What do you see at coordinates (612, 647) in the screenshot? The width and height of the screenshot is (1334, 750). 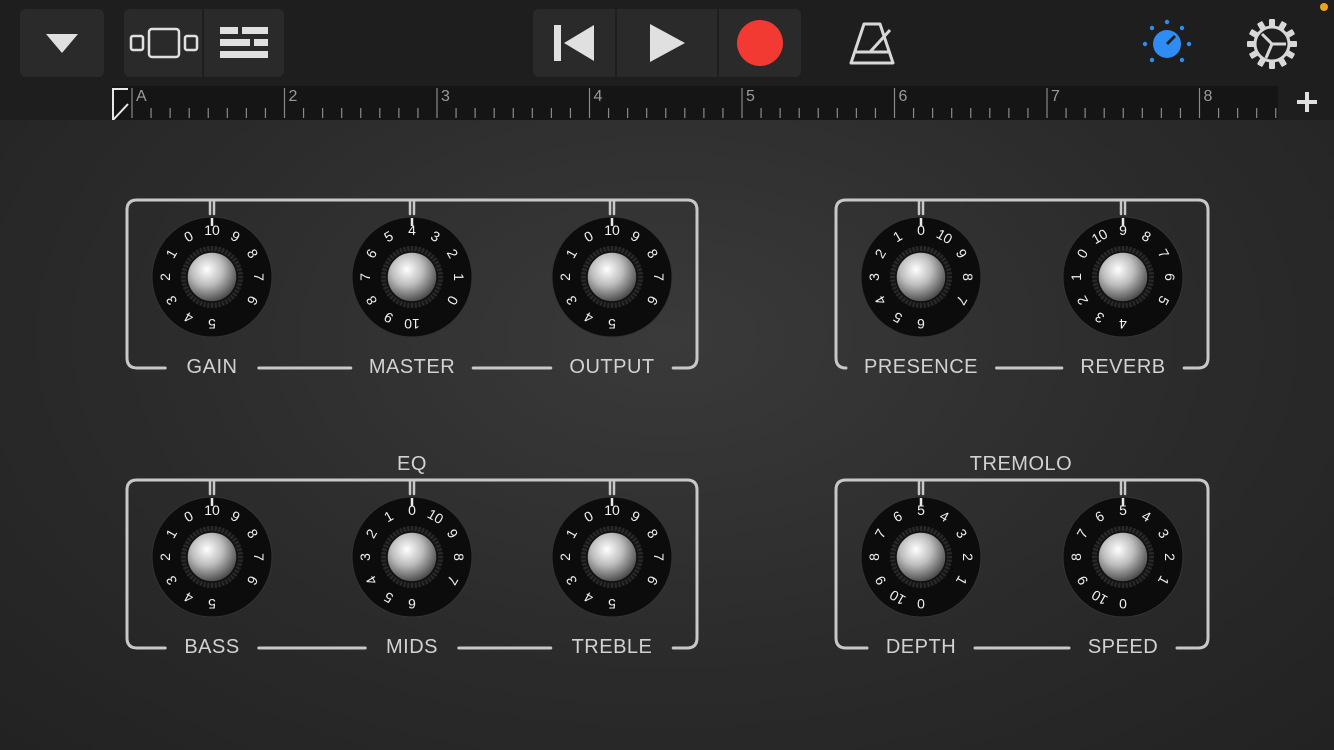 I see `treble-label: TREBLE` at bounding box center [612, 647].